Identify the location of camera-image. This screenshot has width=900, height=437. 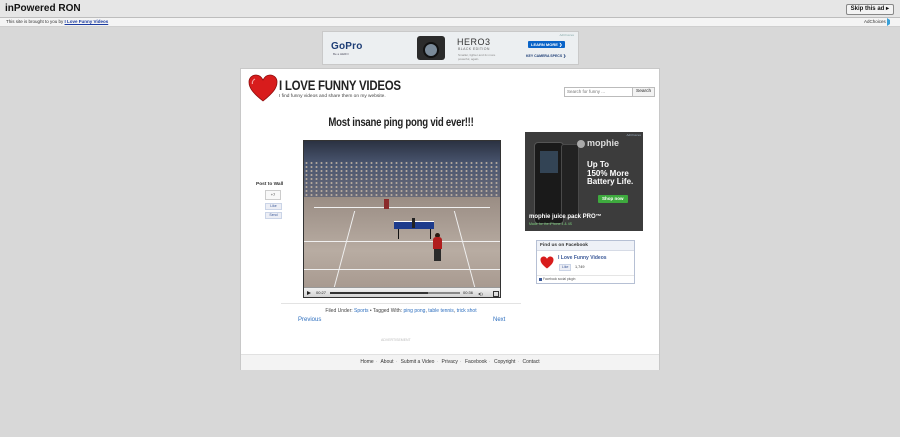
(431, 48).